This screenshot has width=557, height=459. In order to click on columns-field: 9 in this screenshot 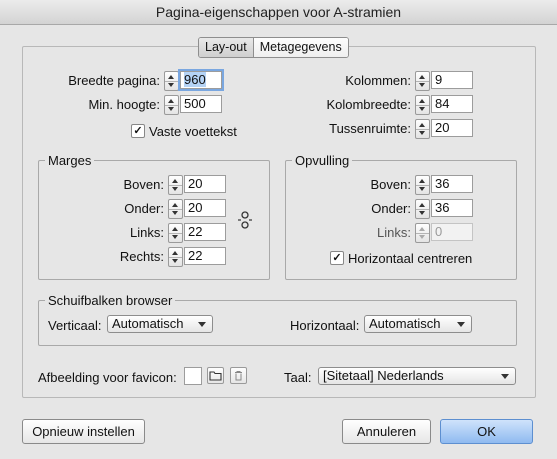, I will do `click(452, 80)`.